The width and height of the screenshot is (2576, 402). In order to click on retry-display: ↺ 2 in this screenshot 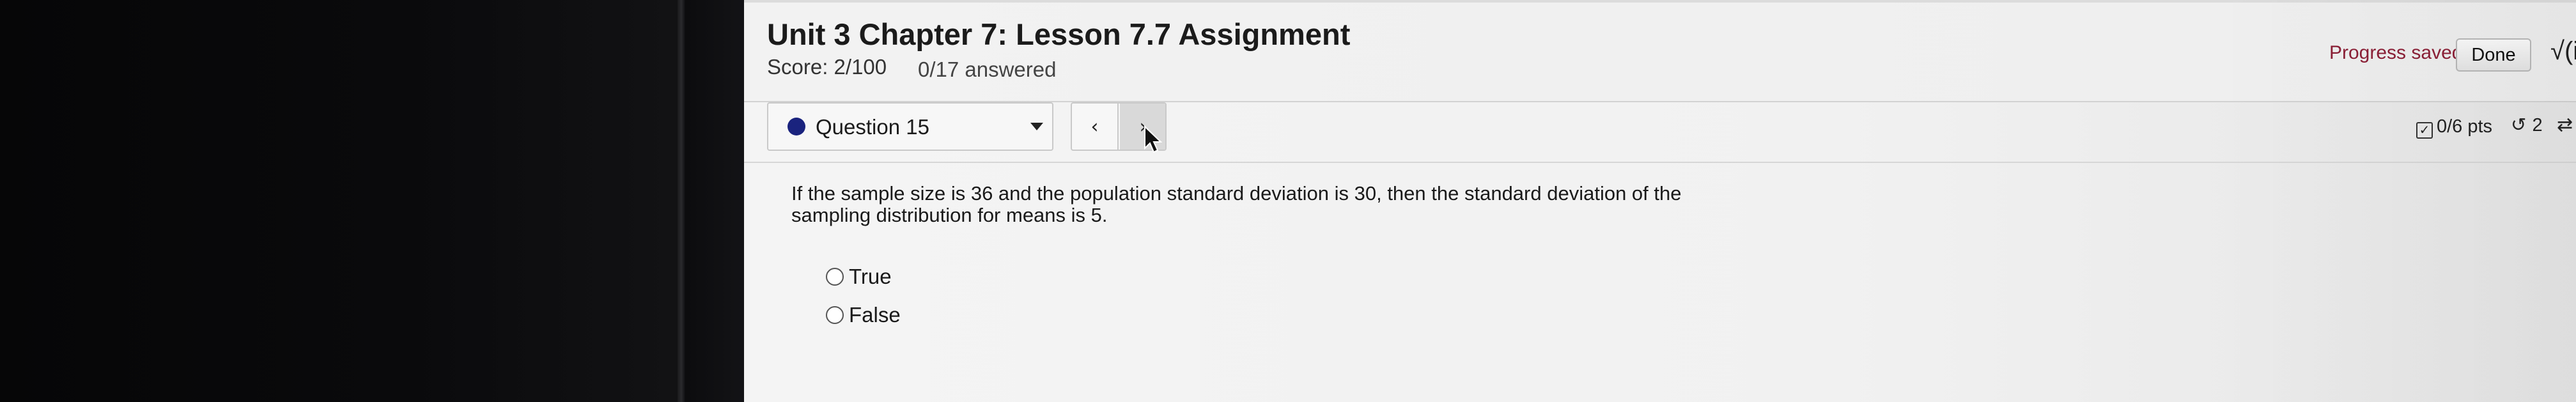, I will do `click(2527, 125)`.